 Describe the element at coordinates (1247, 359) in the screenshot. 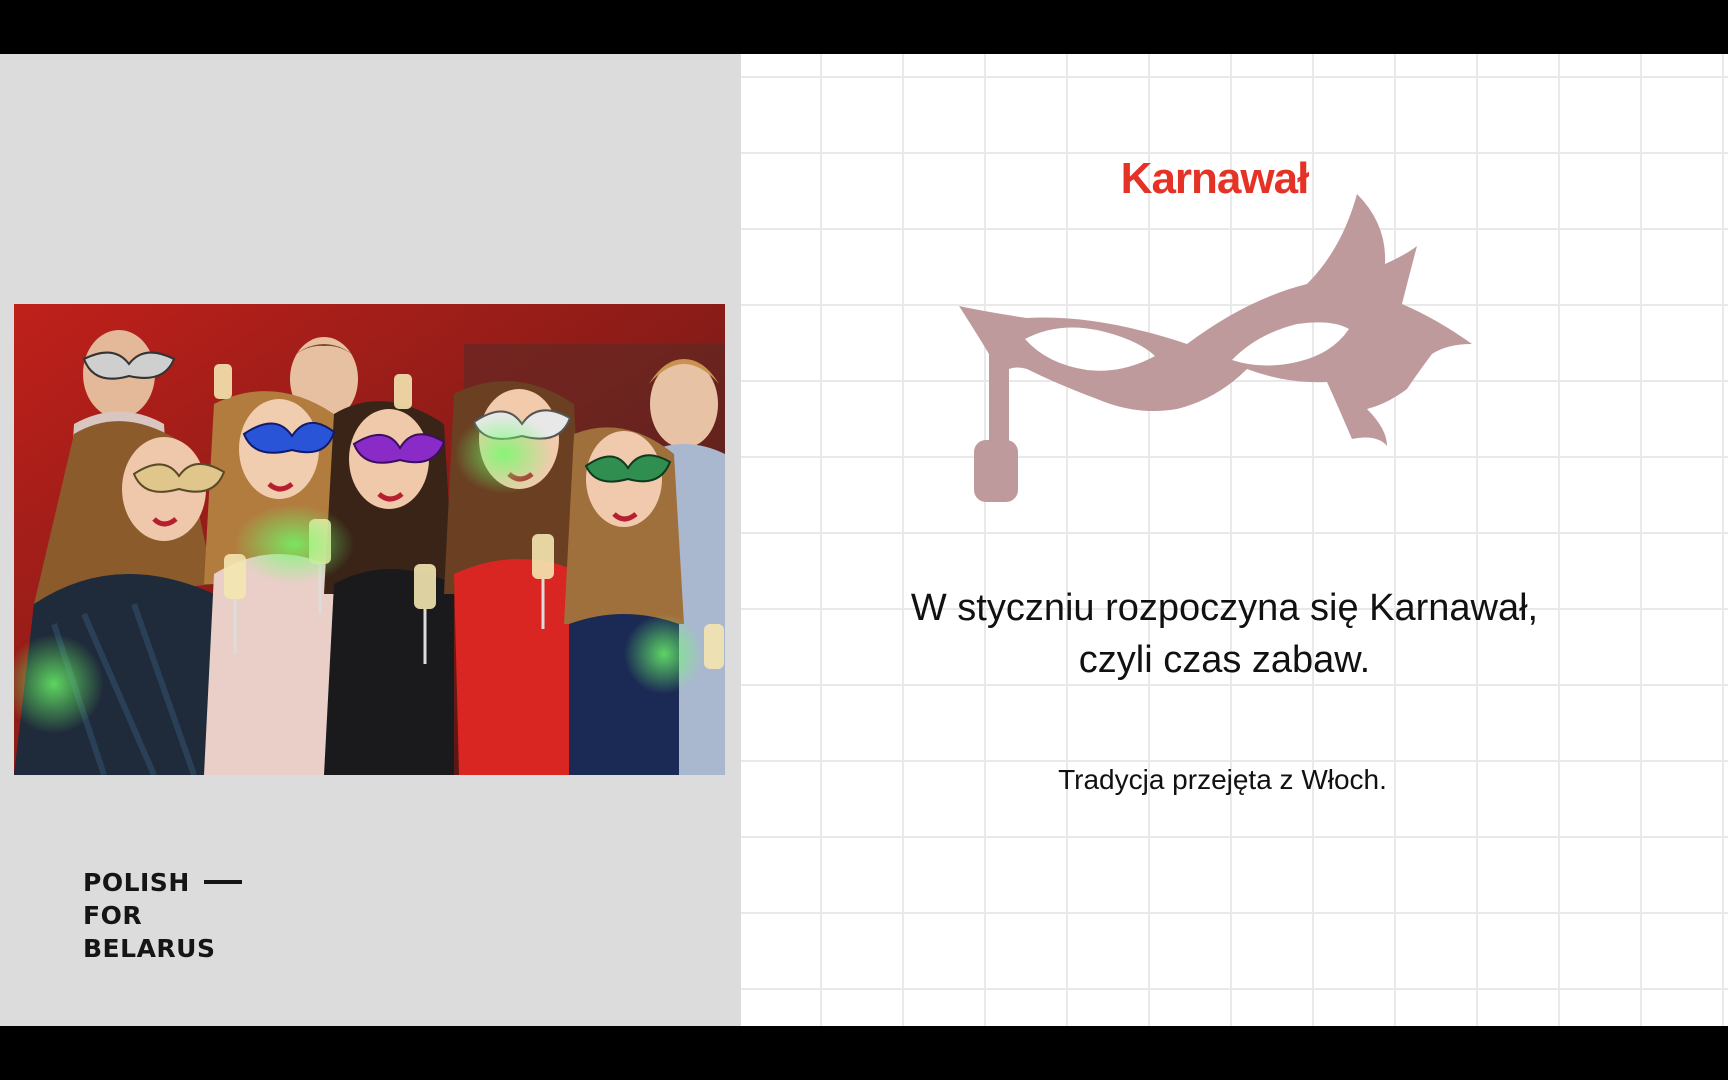

I see `carnival-mask-icon` at that location.